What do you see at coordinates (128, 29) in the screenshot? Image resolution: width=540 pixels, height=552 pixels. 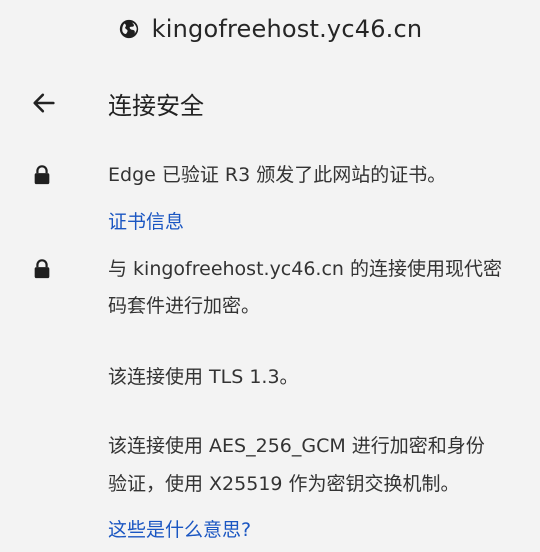 I see `globe-icon` at bounding box center [128, 29].